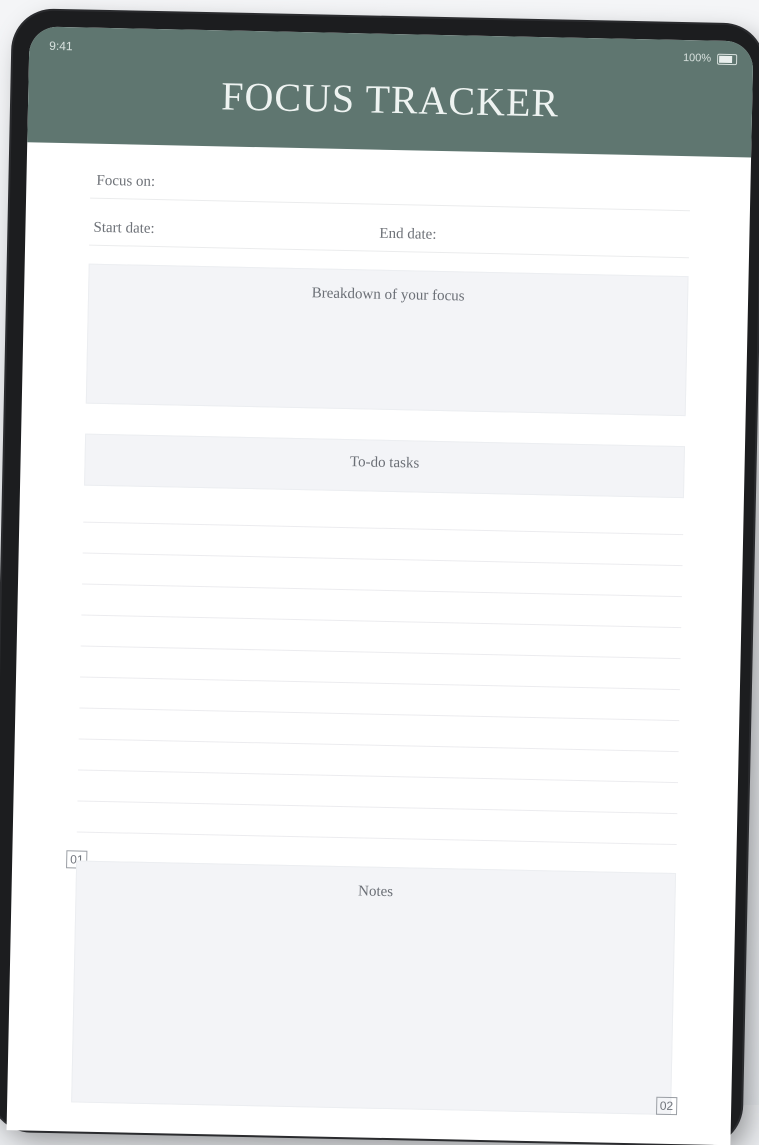 This screenshot has height=1145, width=759. Describe the element at coordinates (375, 892) in the screenshot. I see `notes-title: Notes` at that location.